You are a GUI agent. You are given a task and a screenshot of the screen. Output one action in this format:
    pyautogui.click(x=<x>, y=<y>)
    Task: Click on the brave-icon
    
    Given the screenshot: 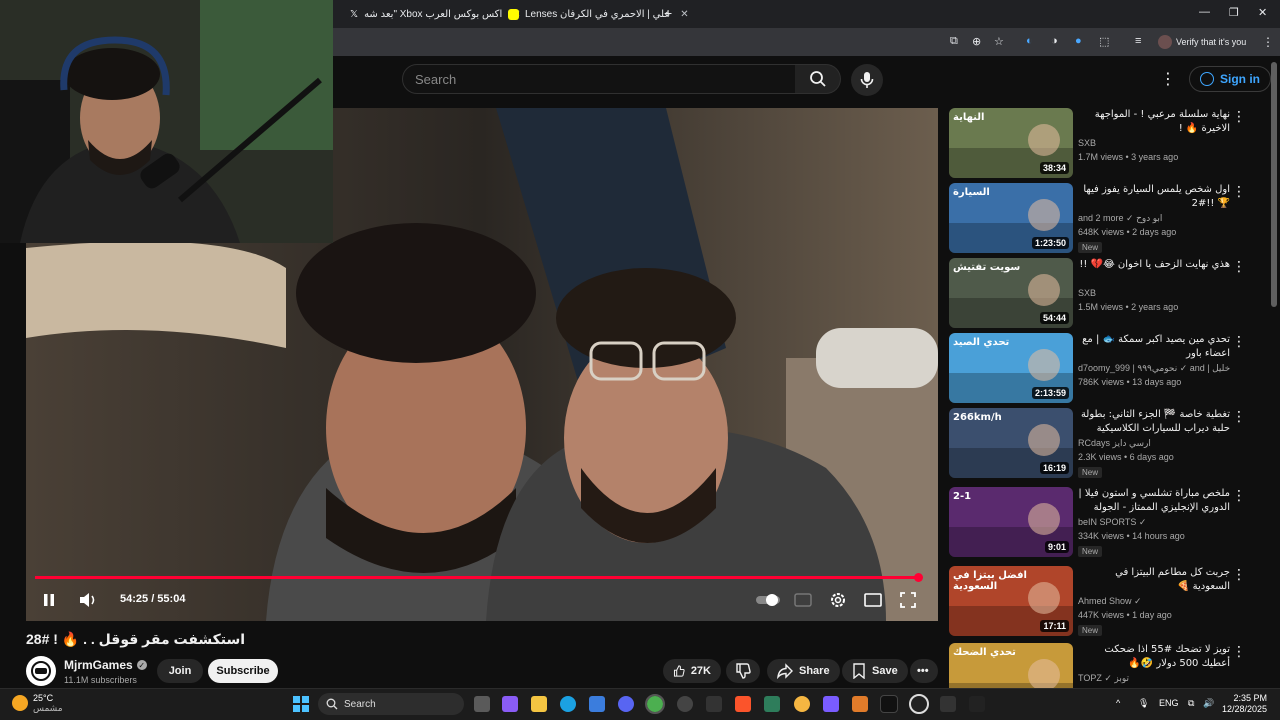 What is the action you would take?
    pyautogui.click(x=743, y=704)
    